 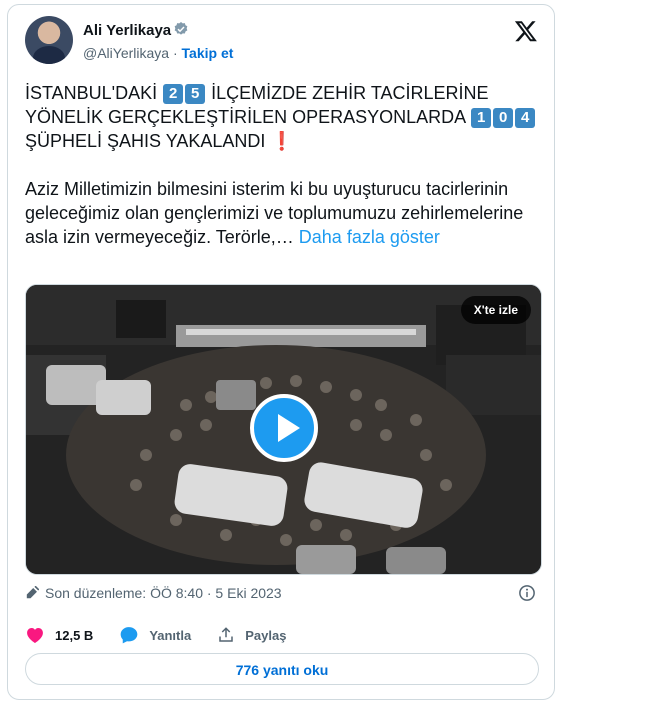 What do you see at coordinates (163, 593) in the screenshot?
I see `edited-label: Son düzenleme: ÖÖ 8:40 · 5 Eki 2023` at bounding box center [163, 593].